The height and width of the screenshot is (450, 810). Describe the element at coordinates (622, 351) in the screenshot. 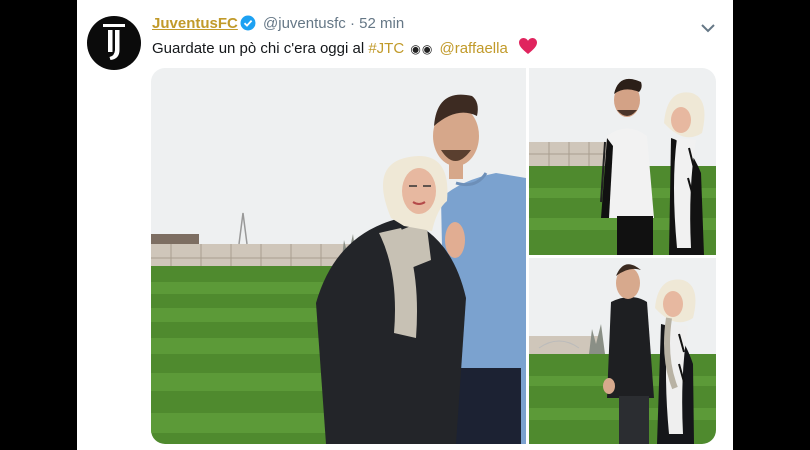

I see `photo-bottom-right` at that location.